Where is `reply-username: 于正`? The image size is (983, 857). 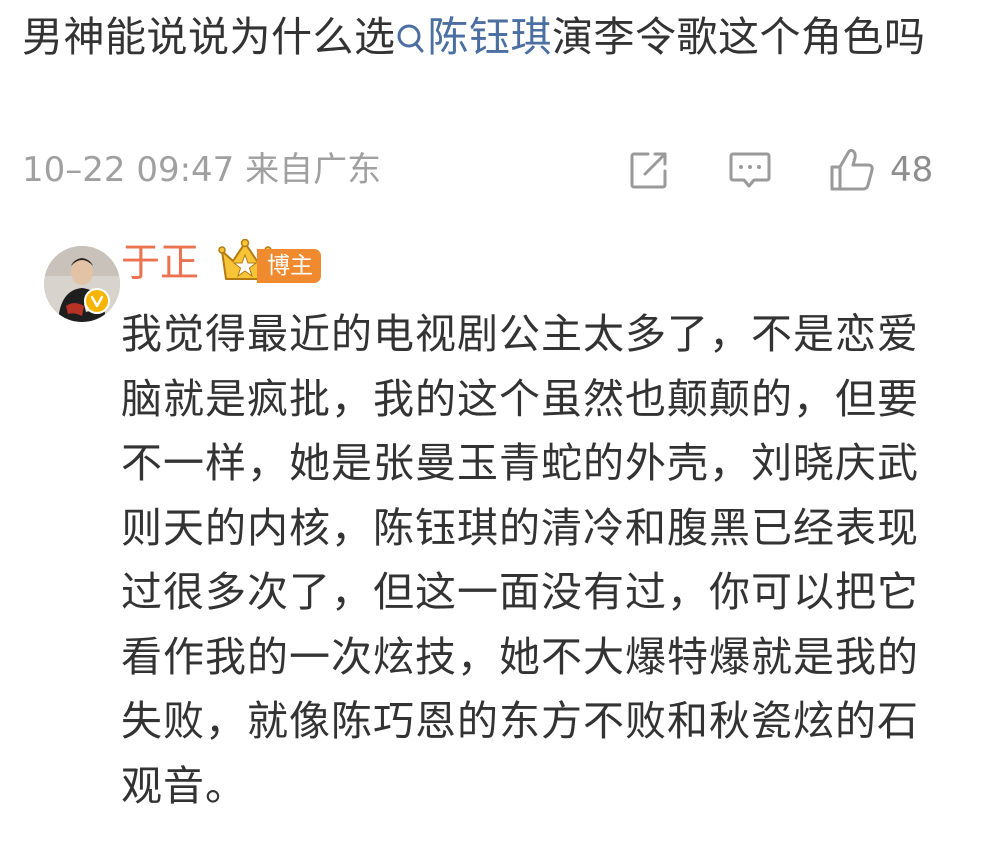
reply-username: 于正 is located at coordinates (160, 264).